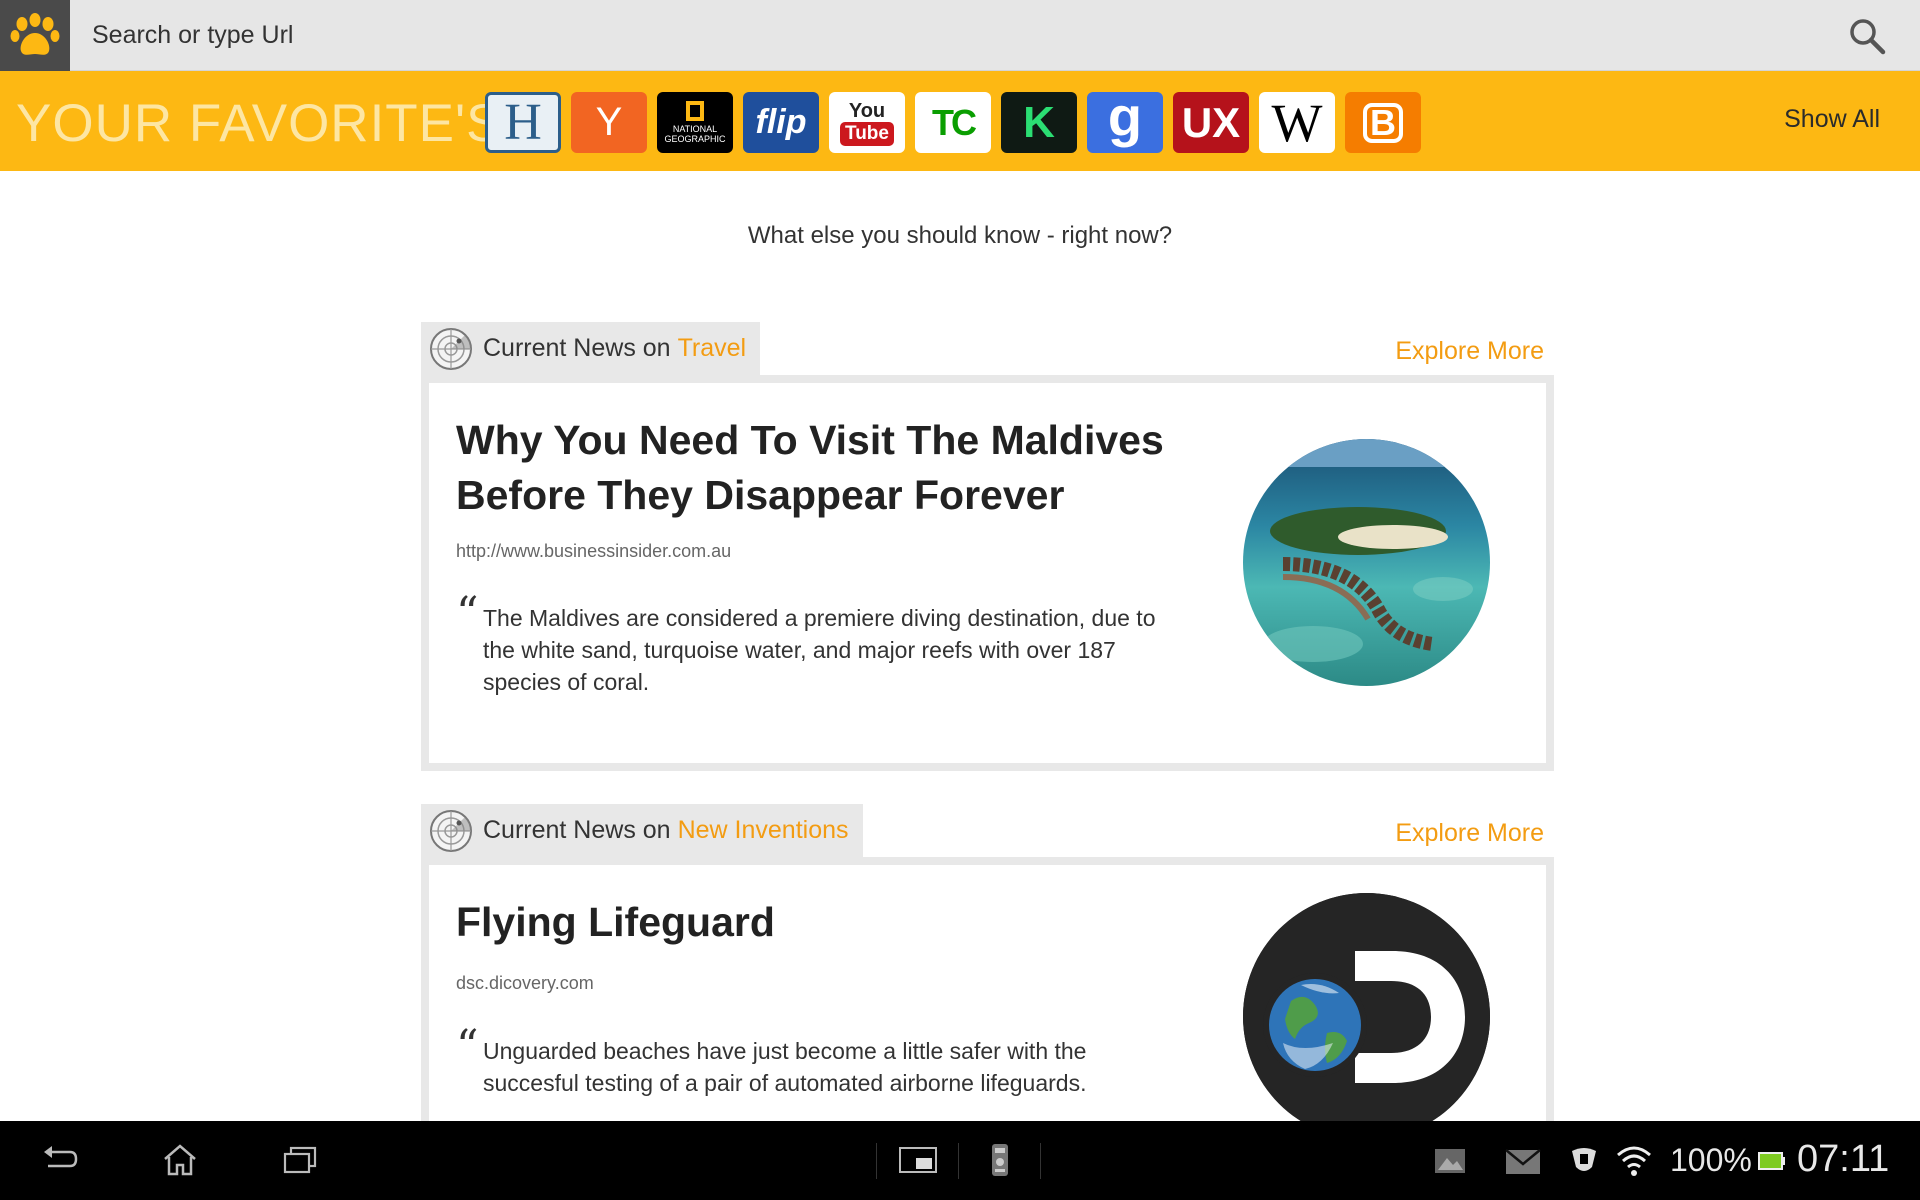 The image size is (1920, 1200). What do you see at coordinates (712, 348) in the screenshot?
I see `section-topic: Travel` at bounding box center [712, 348].